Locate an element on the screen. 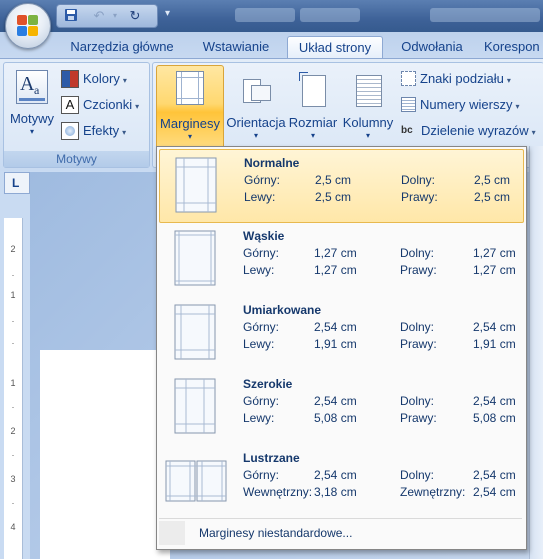 Image resolution: width=543 pixels, height=559 pixels. line-numbers-label: Numery wierszy is located at coordinates (466, 104).